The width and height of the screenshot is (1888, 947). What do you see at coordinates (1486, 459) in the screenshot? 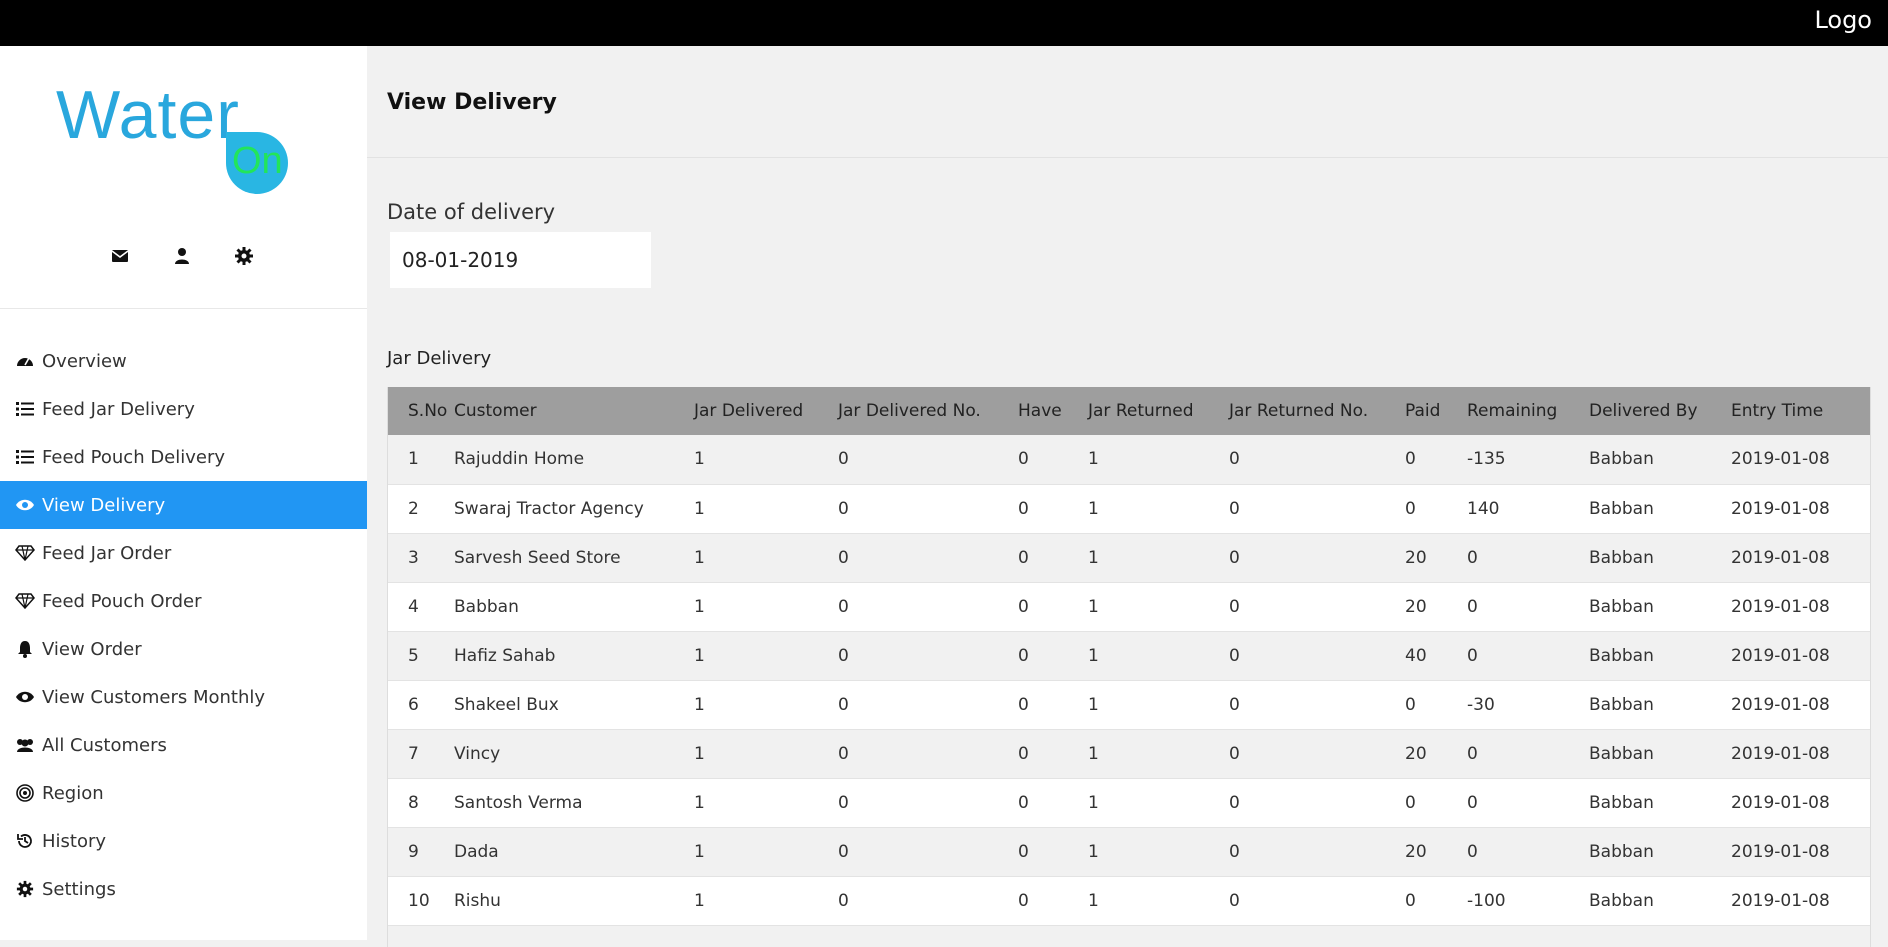
I see `cell-remaining: -135` at bounding box center [1486, 459].